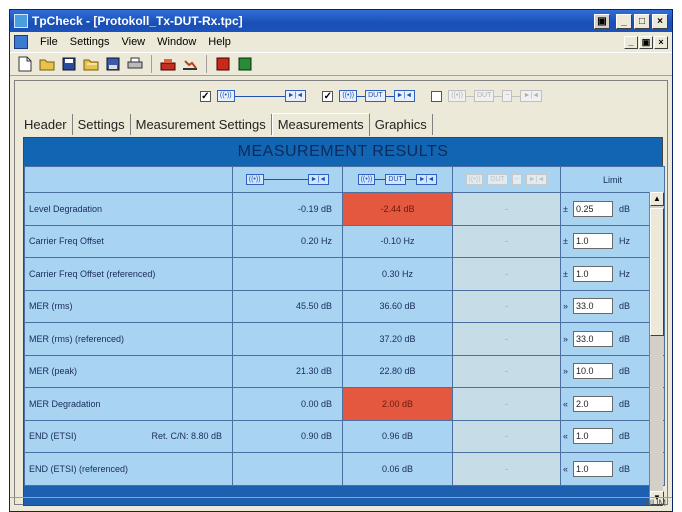  I want to click on print-icon, so click(135, 64).